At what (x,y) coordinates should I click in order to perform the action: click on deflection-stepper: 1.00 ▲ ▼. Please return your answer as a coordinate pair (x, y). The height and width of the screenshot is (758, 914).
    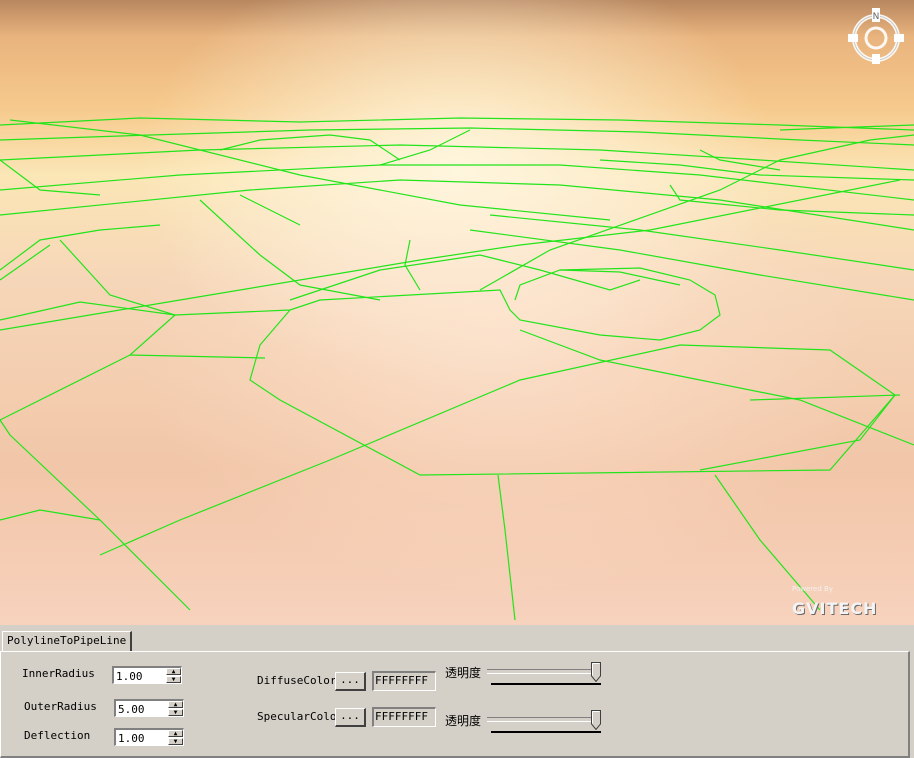
    Looking at the image, I should click on (149, 737).